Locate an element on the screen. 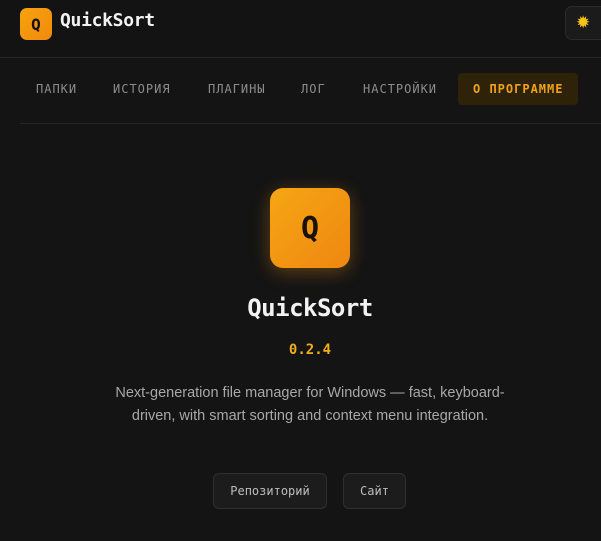 This screenshot has width=601, height=541. about-app-name: QuickSort is located at coordinates (310, 308).